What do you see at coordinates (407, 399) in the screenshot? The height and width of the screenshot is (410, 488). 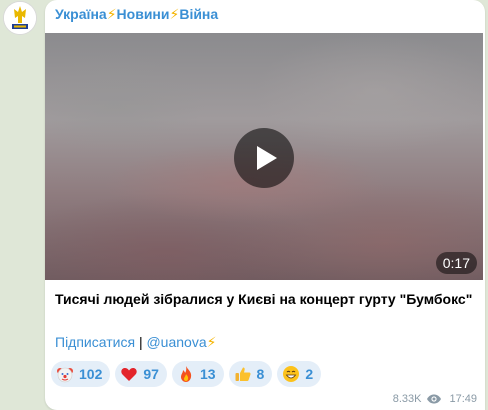 I see `view-count: 8.33K` at bounding box center [407, 399].